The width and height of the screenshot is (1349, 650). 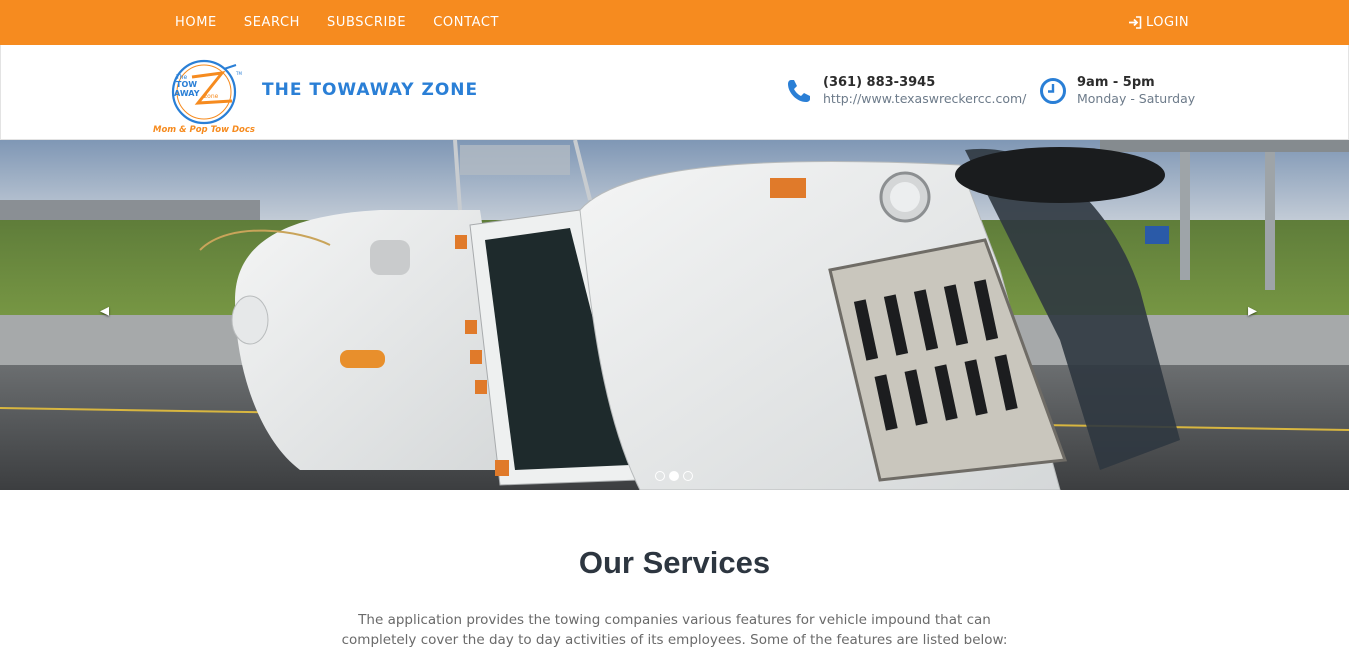 I want to click on login-button: LOGIN, so click(x=1158, y=22).